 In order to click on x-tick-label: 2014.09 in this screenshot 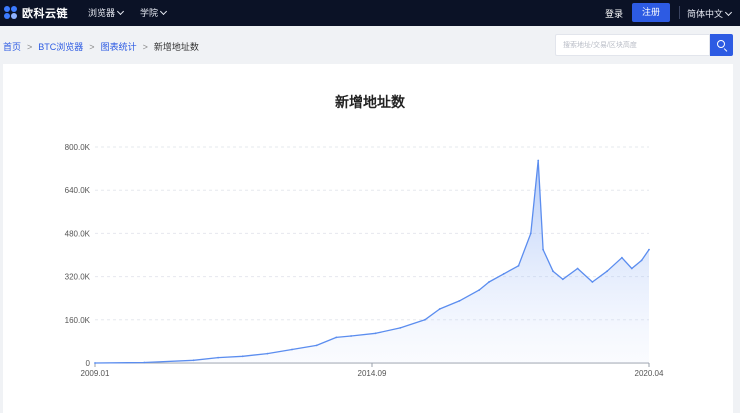, I will do `click(372, 373)`.